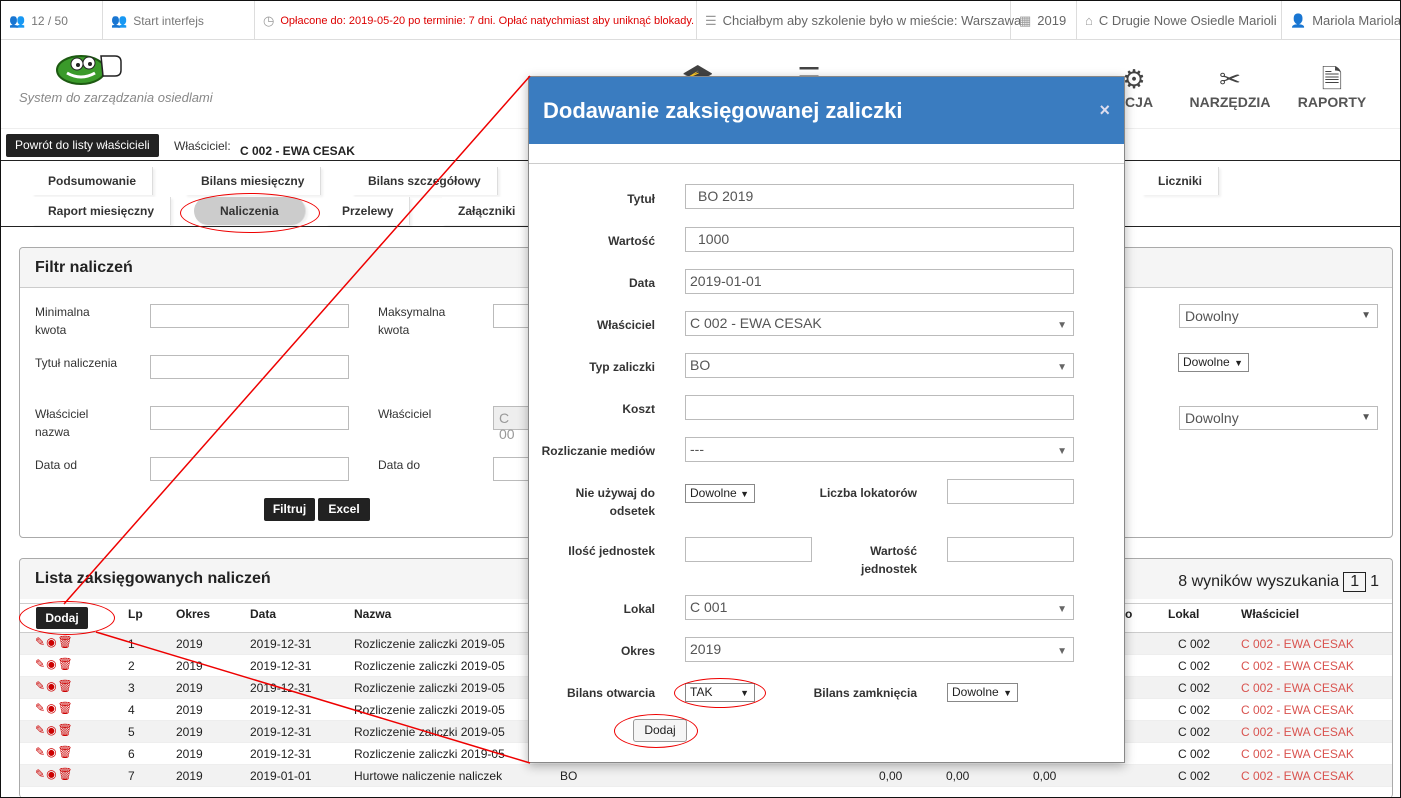 The width and height of the screenshot is (1401, 798). What do you see at coordinates (1181, 181) in the screenshot?
I see `tab-meters: Liczniki` at bounding box center [1181, 181].